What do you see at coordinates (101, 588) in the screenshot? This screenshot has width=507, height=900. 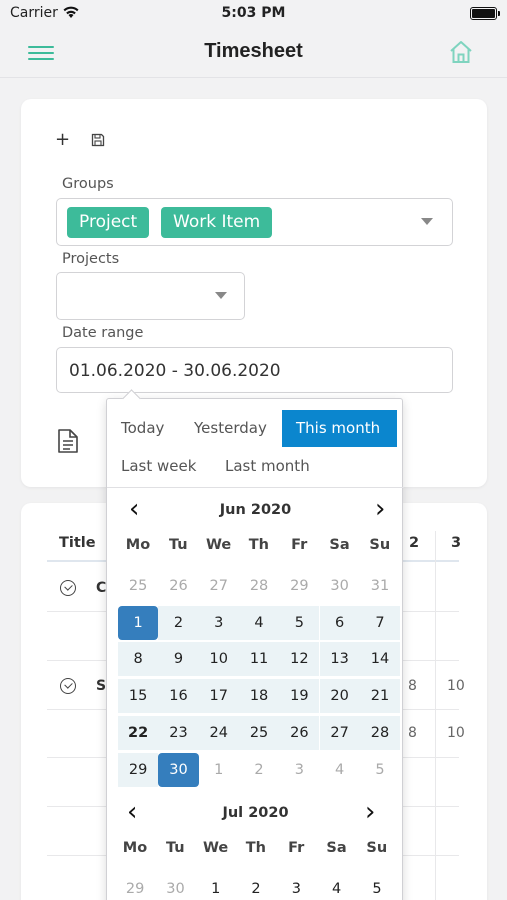 I see `row-title: C` at bounding box center [101, 588].